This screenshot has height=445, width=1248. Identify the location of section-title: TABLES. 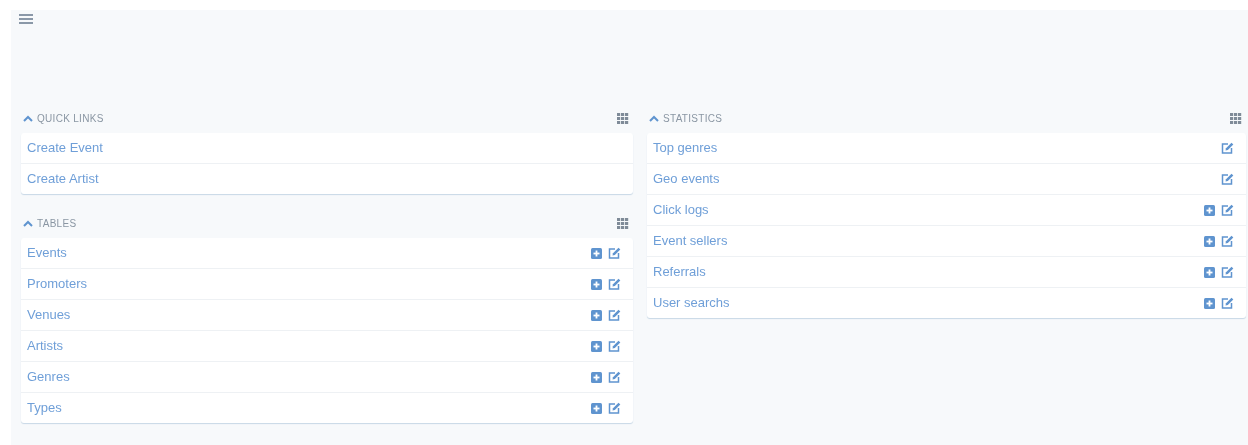
(57, 223).